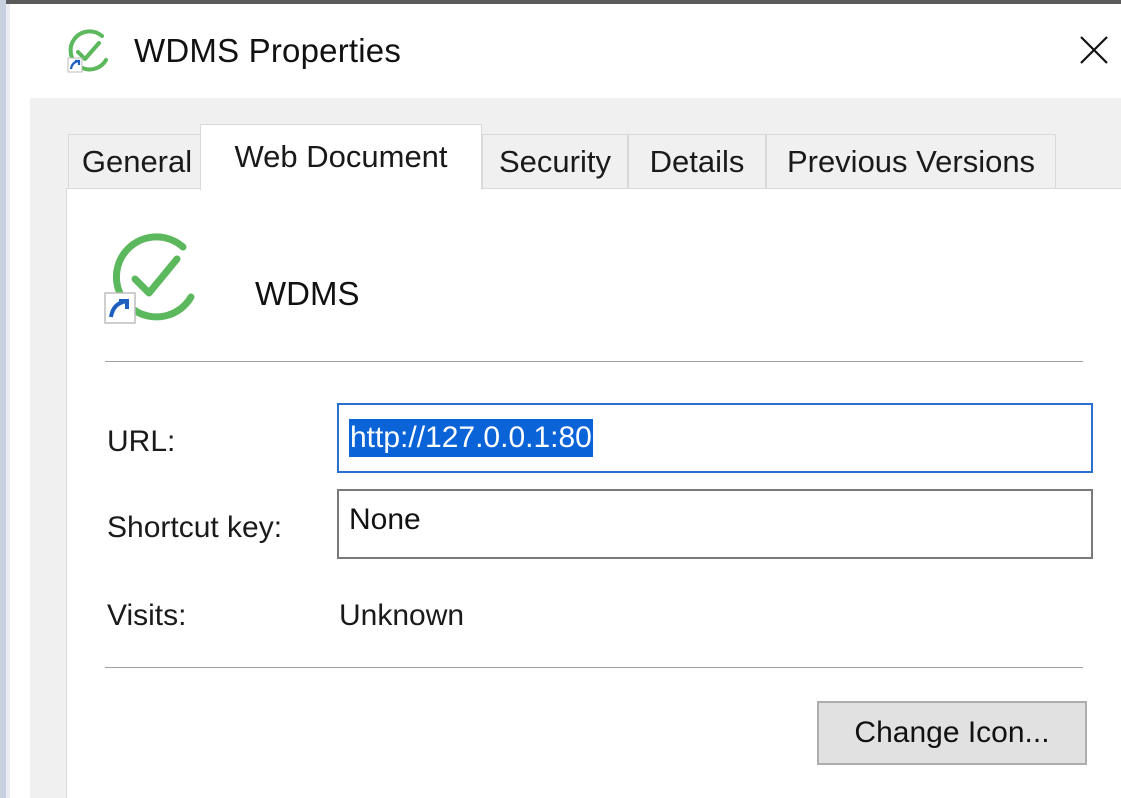 This screenshot has height=798, width=1121. I want to click on close-button, so click(1094, 50).